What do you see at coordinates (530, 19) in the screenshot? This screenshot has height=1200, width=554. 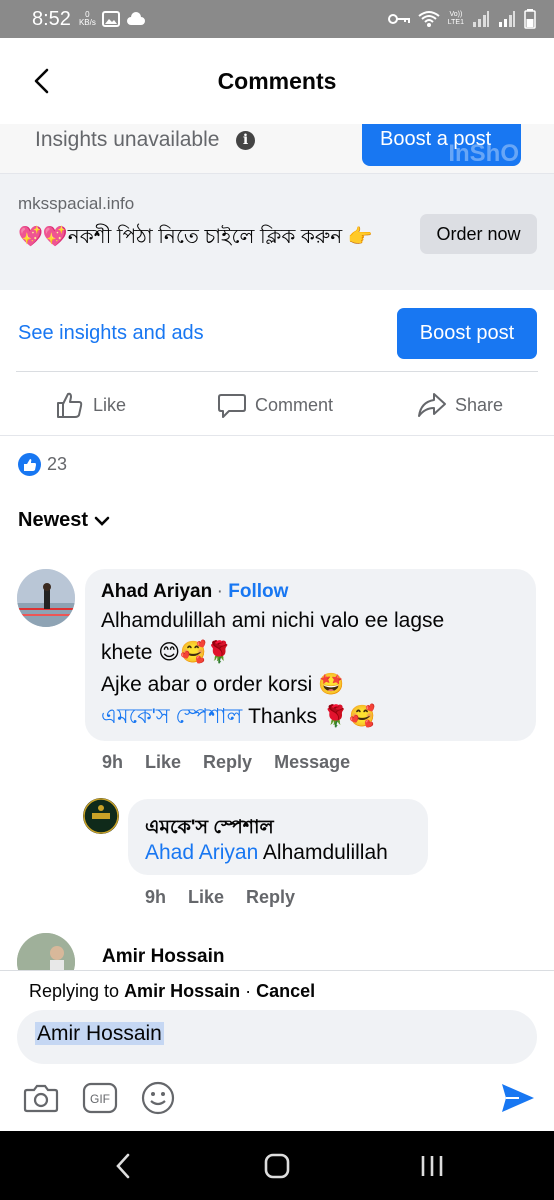 I see `battery-icon` at bounding box center [530, 19].